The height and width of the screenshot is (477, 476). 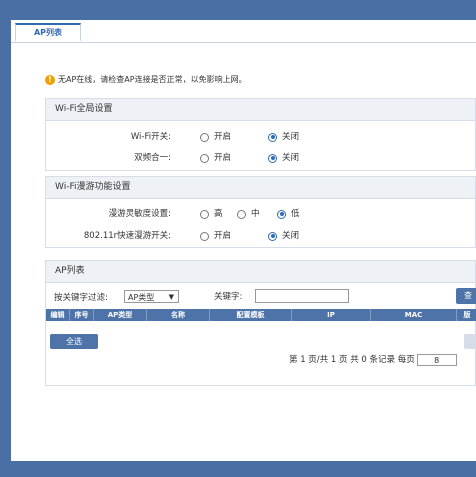 I want to click on wifi-switch-off-option: 关闭, so click(x=283, y=137).